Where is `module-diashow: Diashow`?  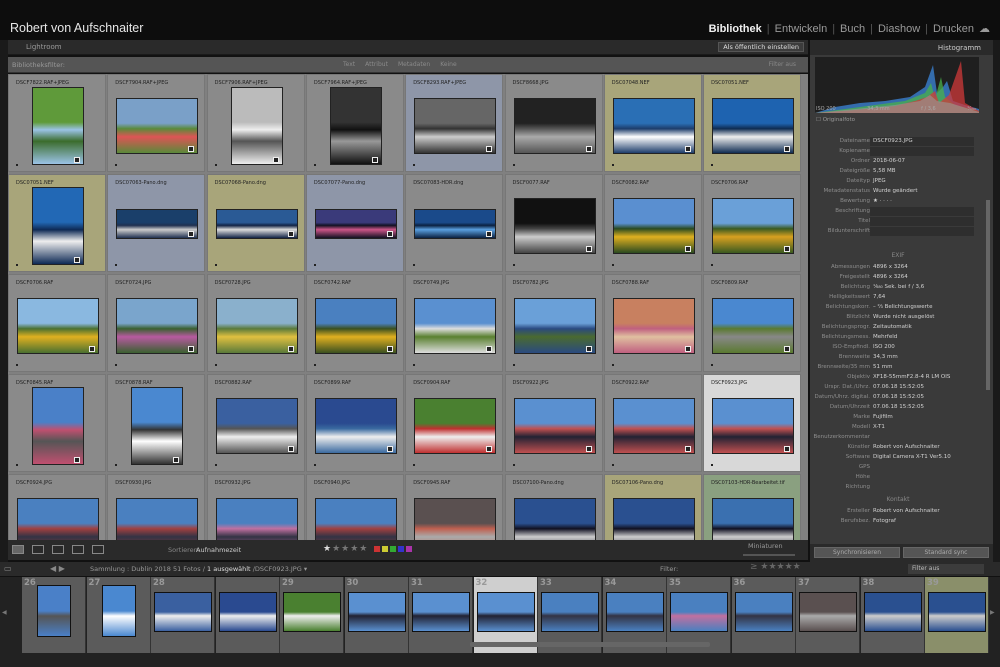 module-diashow: Diashow is located at coordinates (899, 29).